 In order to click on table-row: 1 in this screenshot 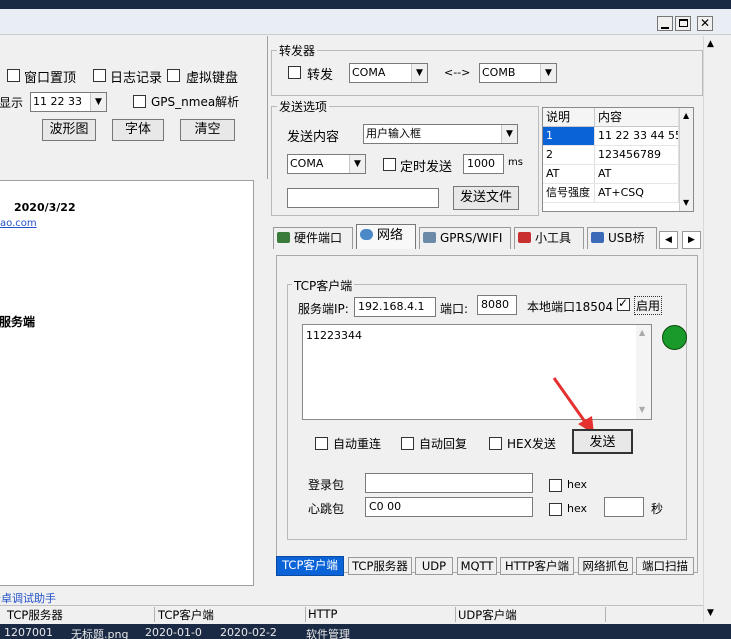, I will do `click(569, 136)`.